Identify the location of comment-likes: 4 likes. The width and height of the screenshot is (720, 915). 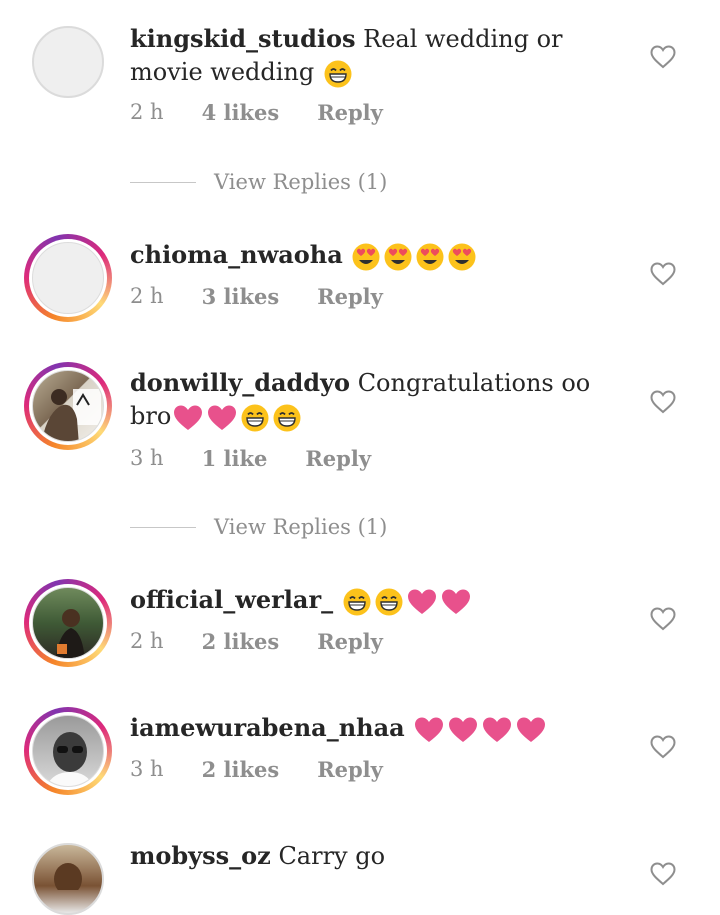
(241, 112).